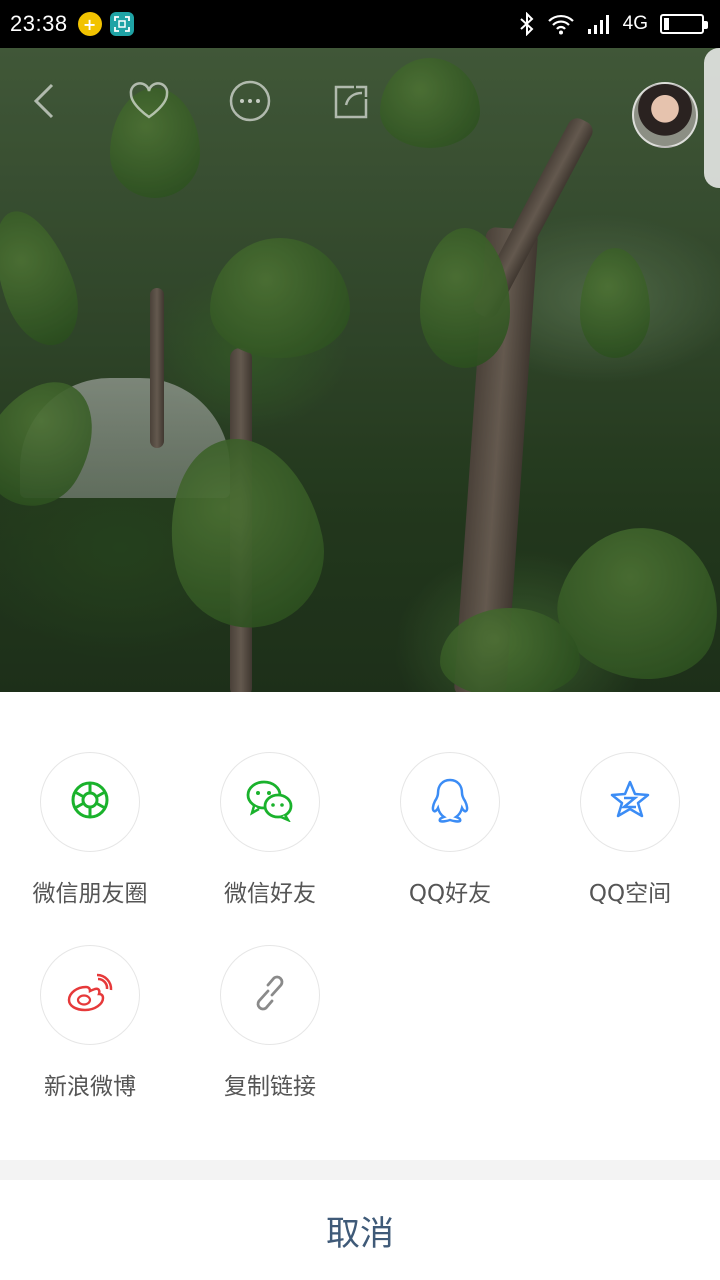 Image resolution: width=720 pixels, height=1280 pixels. What do you see at coordinates (90, 1087) in the screenshot?
I see `share-label: 新浪微博` at bounding box center [90, 1087].